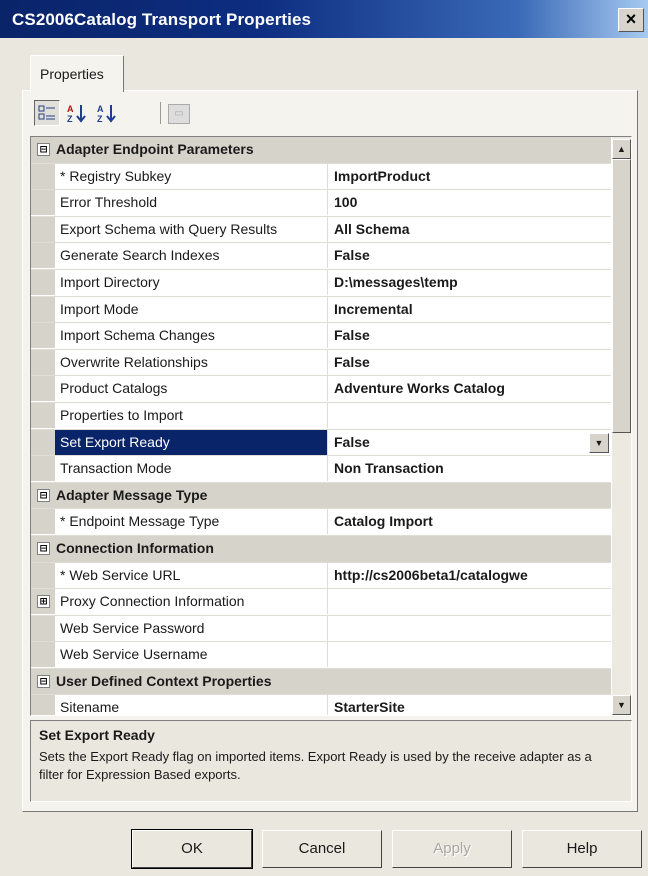  What do you see at coordinates (621, 705) in the screenshot?
I see `scroll-down-button: ▼` at bounding box center [621, 705].